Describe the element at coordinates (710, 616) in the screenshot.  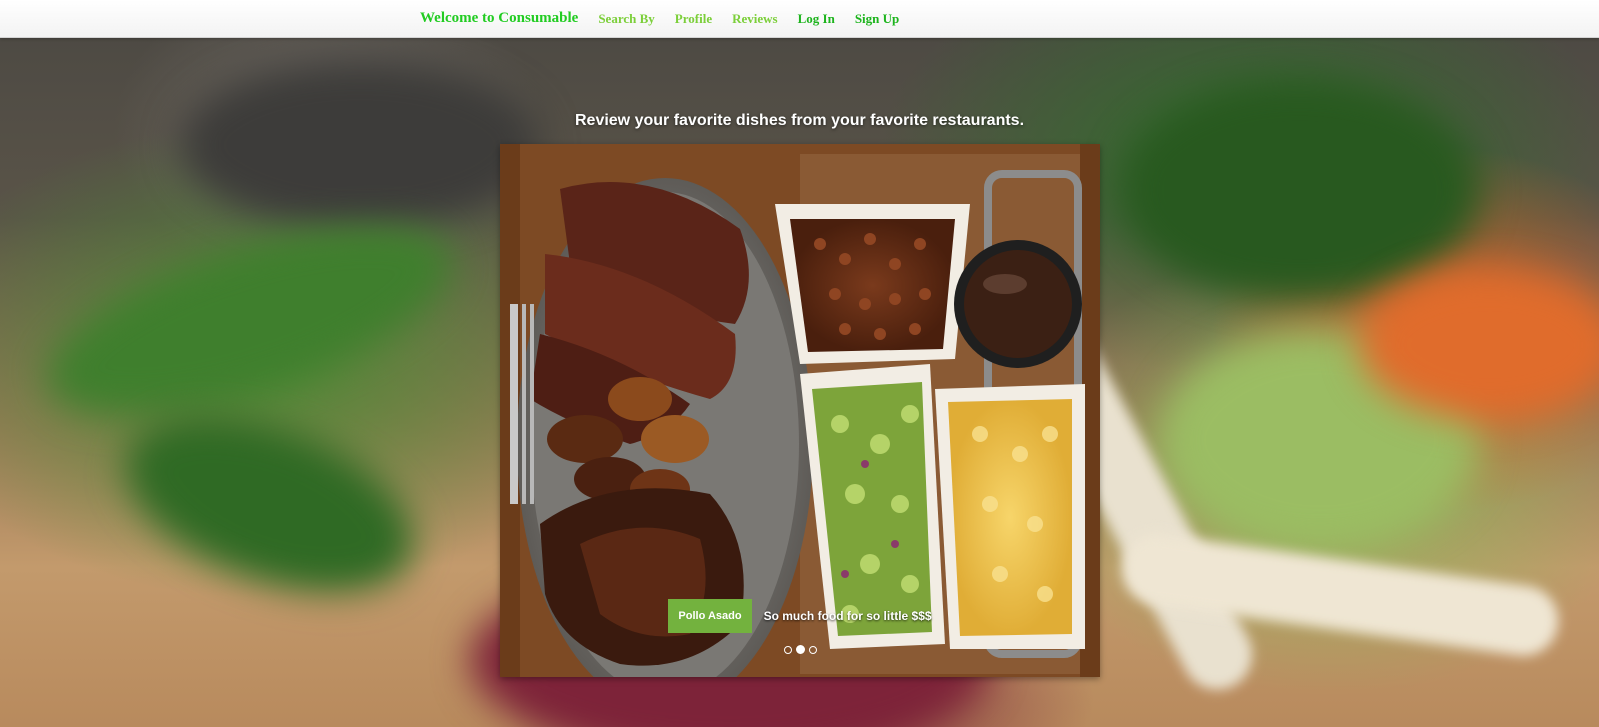
I see `caption-dish-name: Pollo Asado` at that location.